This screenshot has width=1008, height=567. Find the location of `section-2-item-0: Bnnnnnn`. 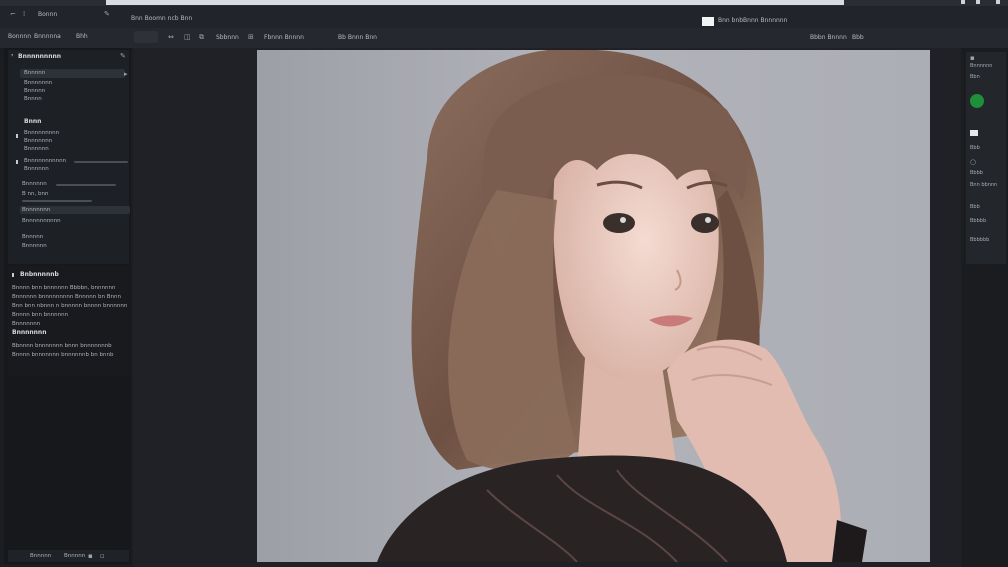

section-2-item-0: Bnnnnnn is located at coordinates (36, 169).